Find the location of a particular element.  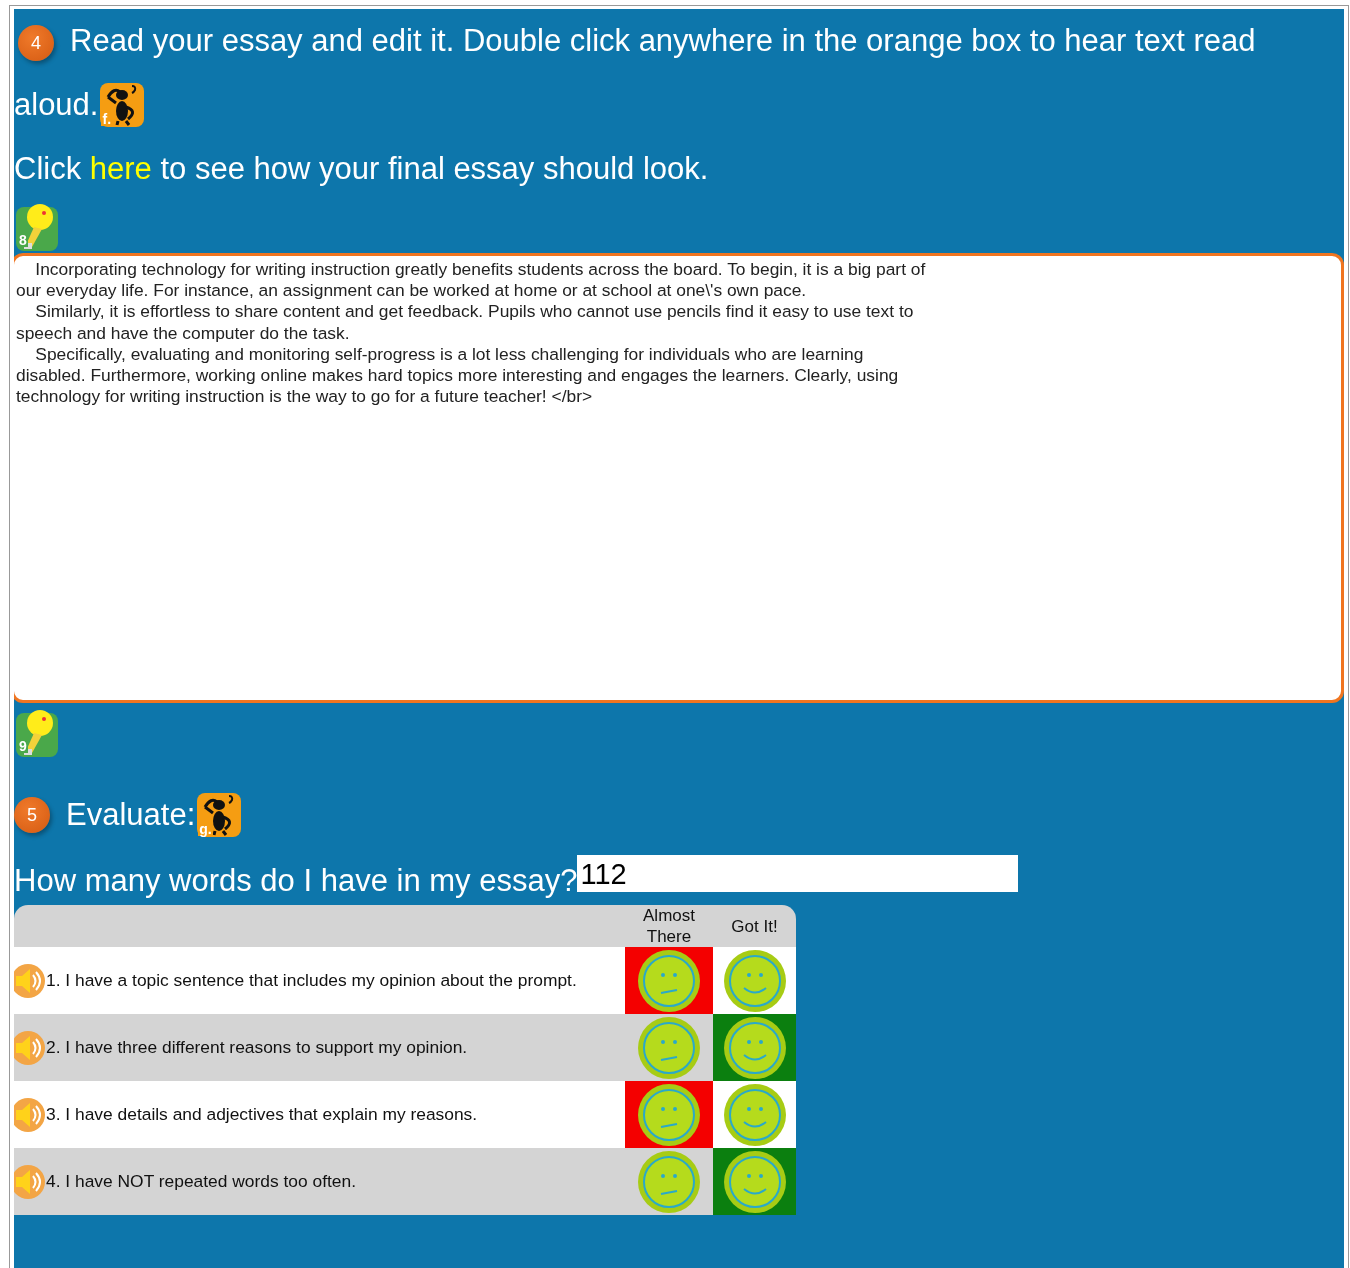

step-number: 5 is located at coordinates (32, 815).